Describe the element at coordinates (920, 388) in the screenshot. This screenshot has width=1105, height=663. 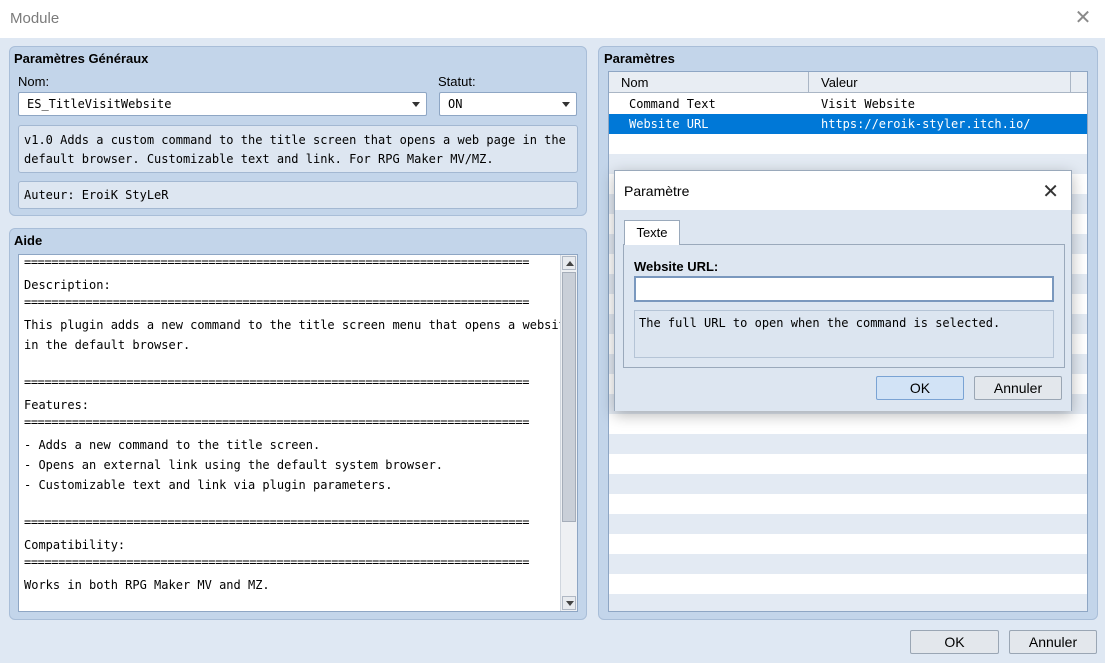
I see `dialog-ok-button: OK` at that location.